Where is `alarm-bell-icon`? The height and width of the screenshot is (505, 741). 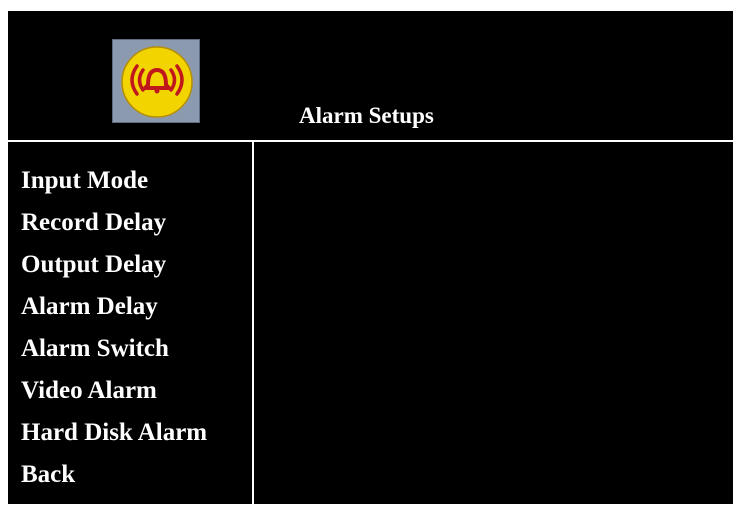
alarm-bell-icon is located at coordinates (156, 81).